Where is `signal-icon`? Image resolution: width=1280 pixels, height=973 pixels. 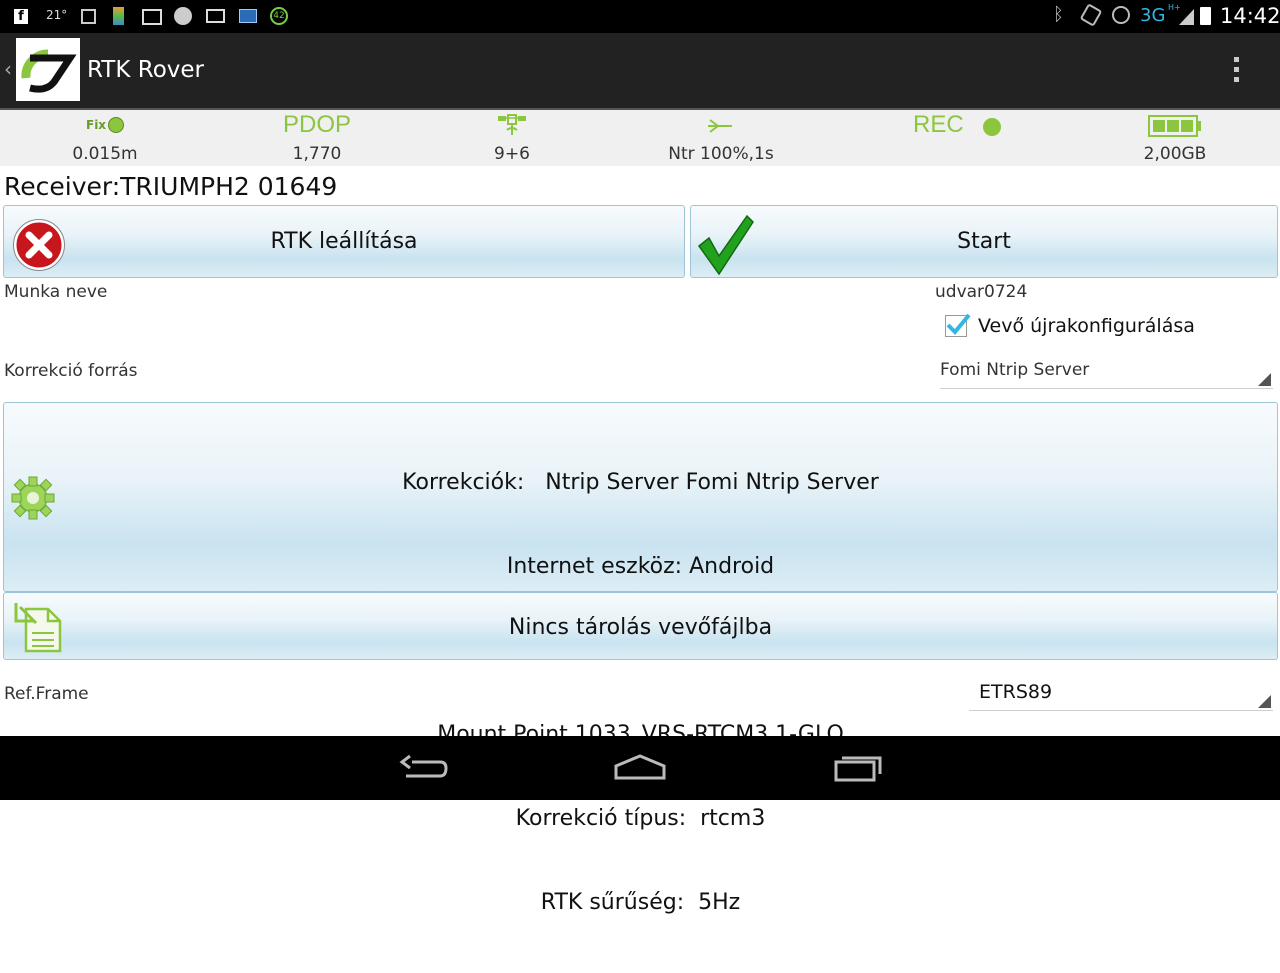
signal-icon is located at coordinates (1186, 17).